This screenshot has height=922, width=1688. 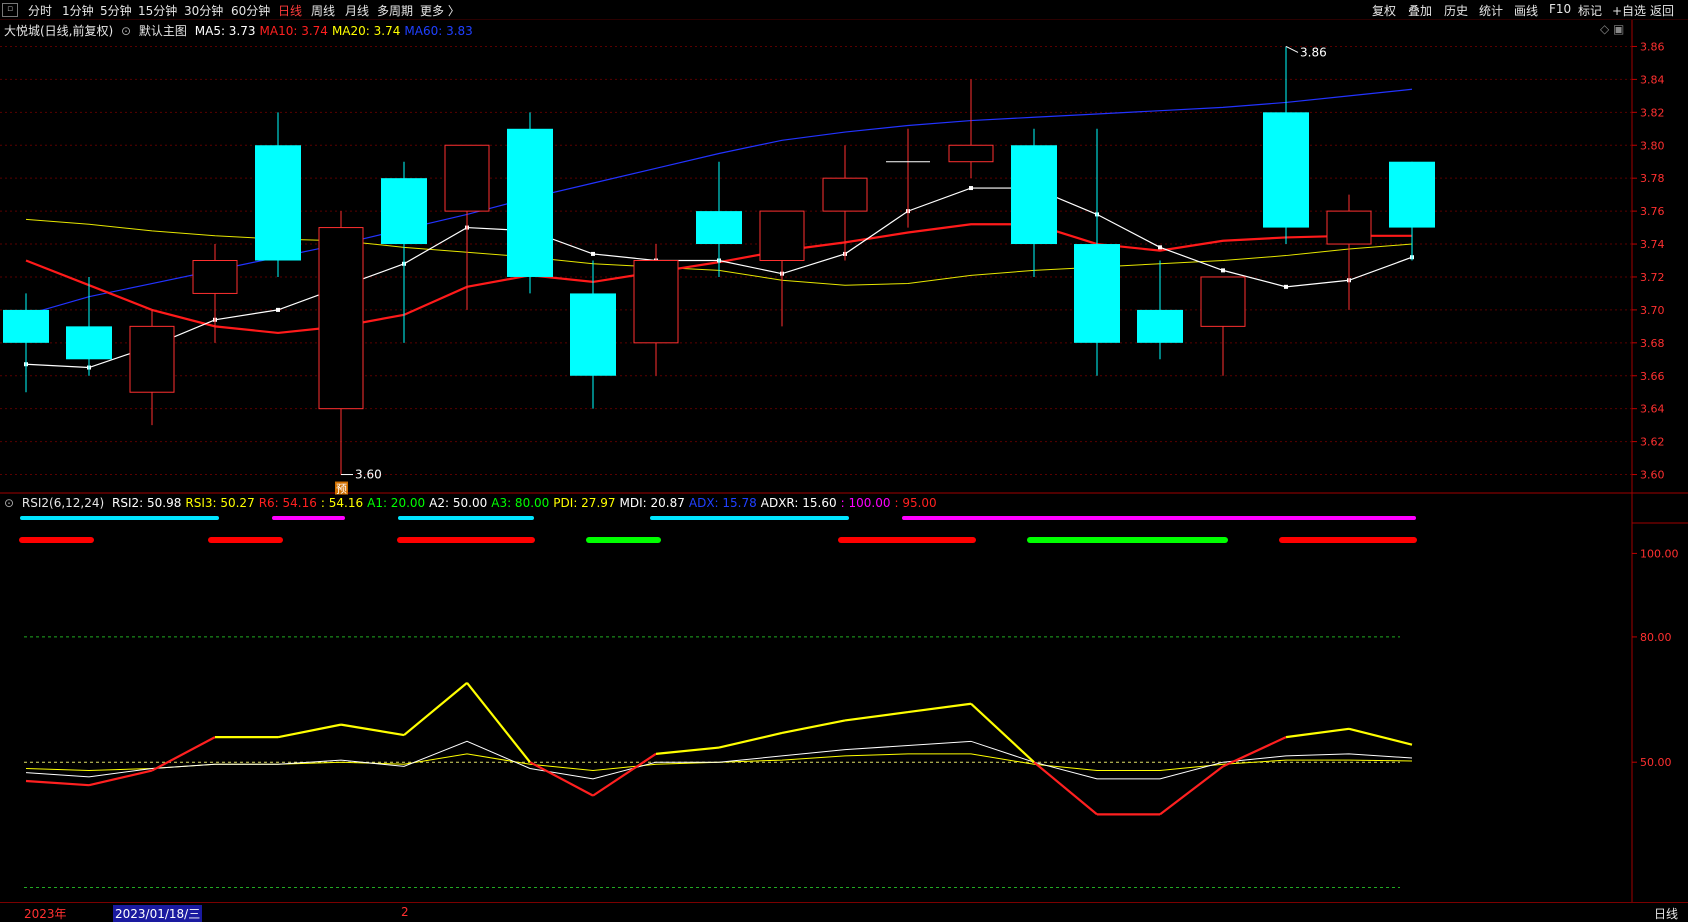 What do you see at coordinates (1662, 10) in the screenshot?
I see `tool-button-8: 返回` at bounding box center [1662, 10].